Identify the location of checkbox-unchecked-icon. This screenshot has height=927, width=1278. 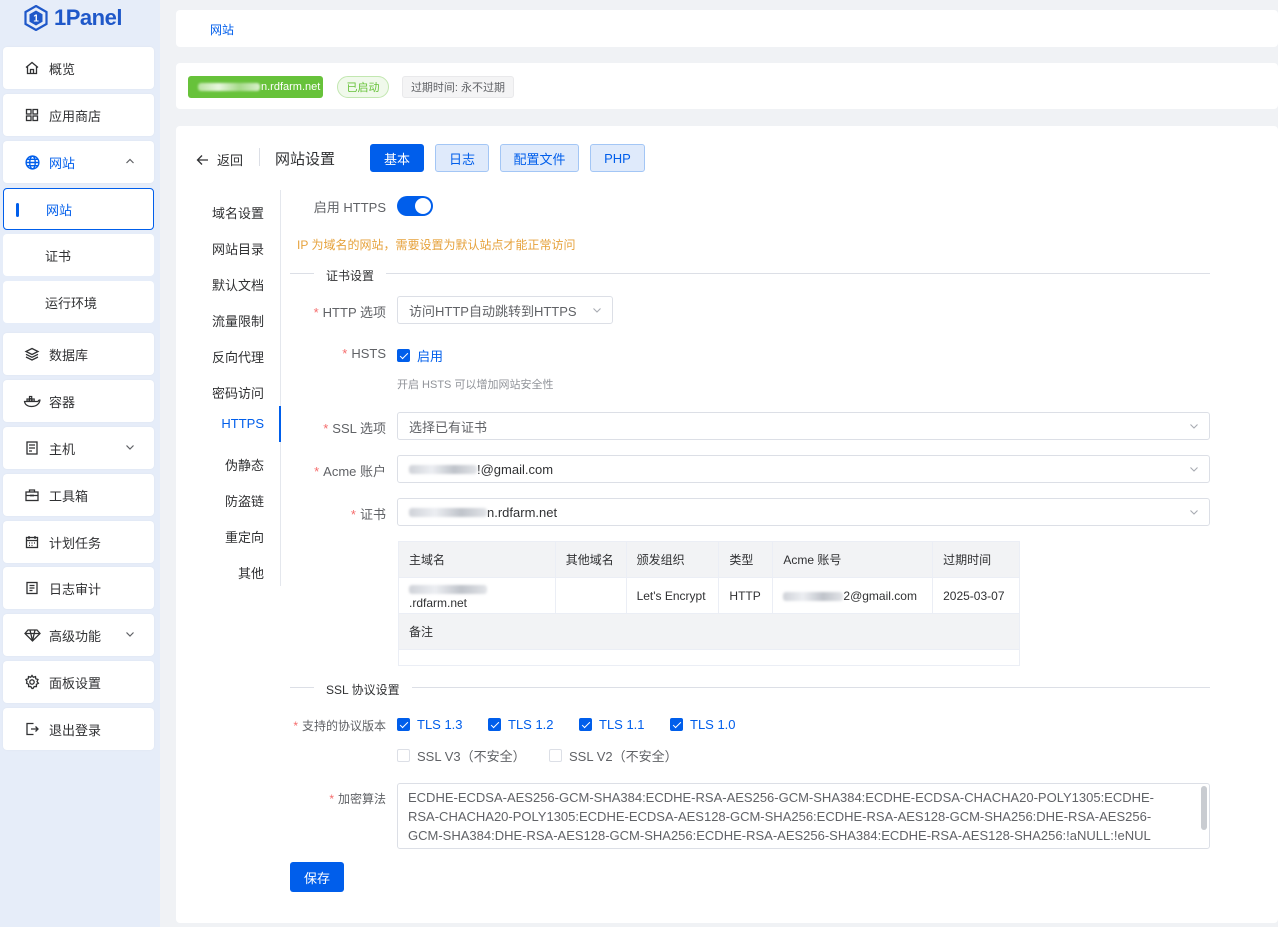
(403, 755).